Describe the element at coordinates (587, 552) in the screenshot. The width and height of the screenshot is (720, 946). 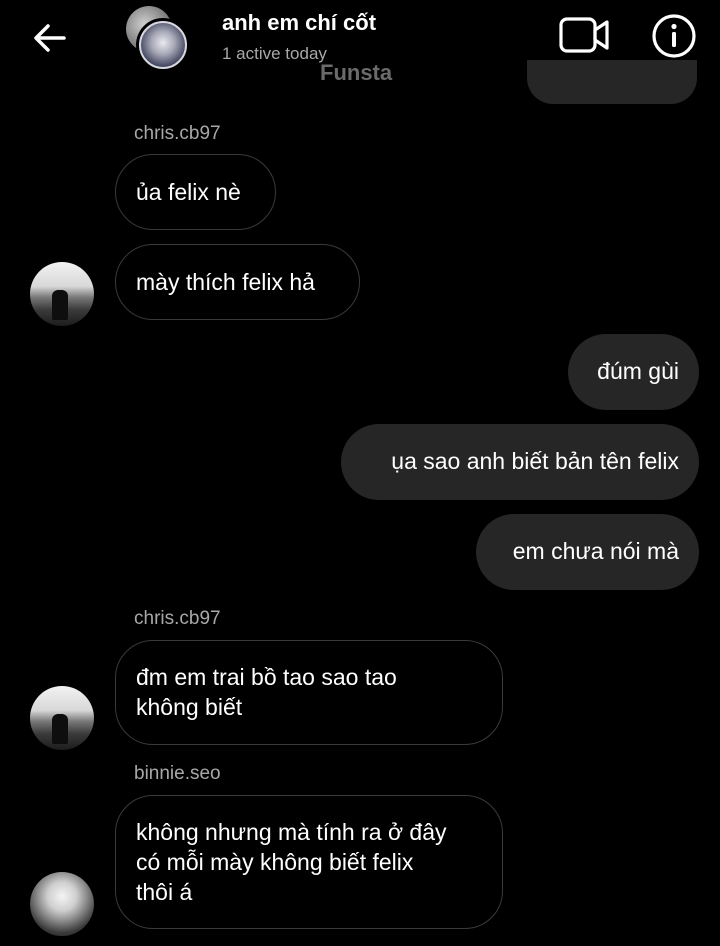
I see `message-bubble: em chưa nói mà` at that location.